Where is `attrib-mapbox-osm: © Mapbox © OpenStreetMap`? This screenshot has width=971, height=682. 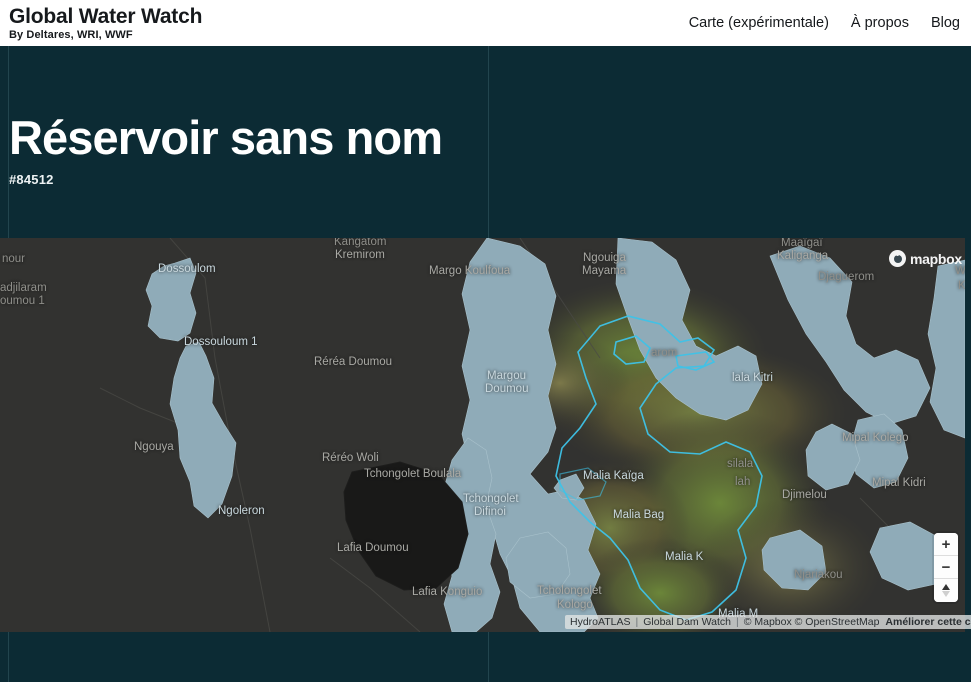
attrib-mapbox-osm: © Mapbox © OpenStreetMap is located at coordinates (812, 622).